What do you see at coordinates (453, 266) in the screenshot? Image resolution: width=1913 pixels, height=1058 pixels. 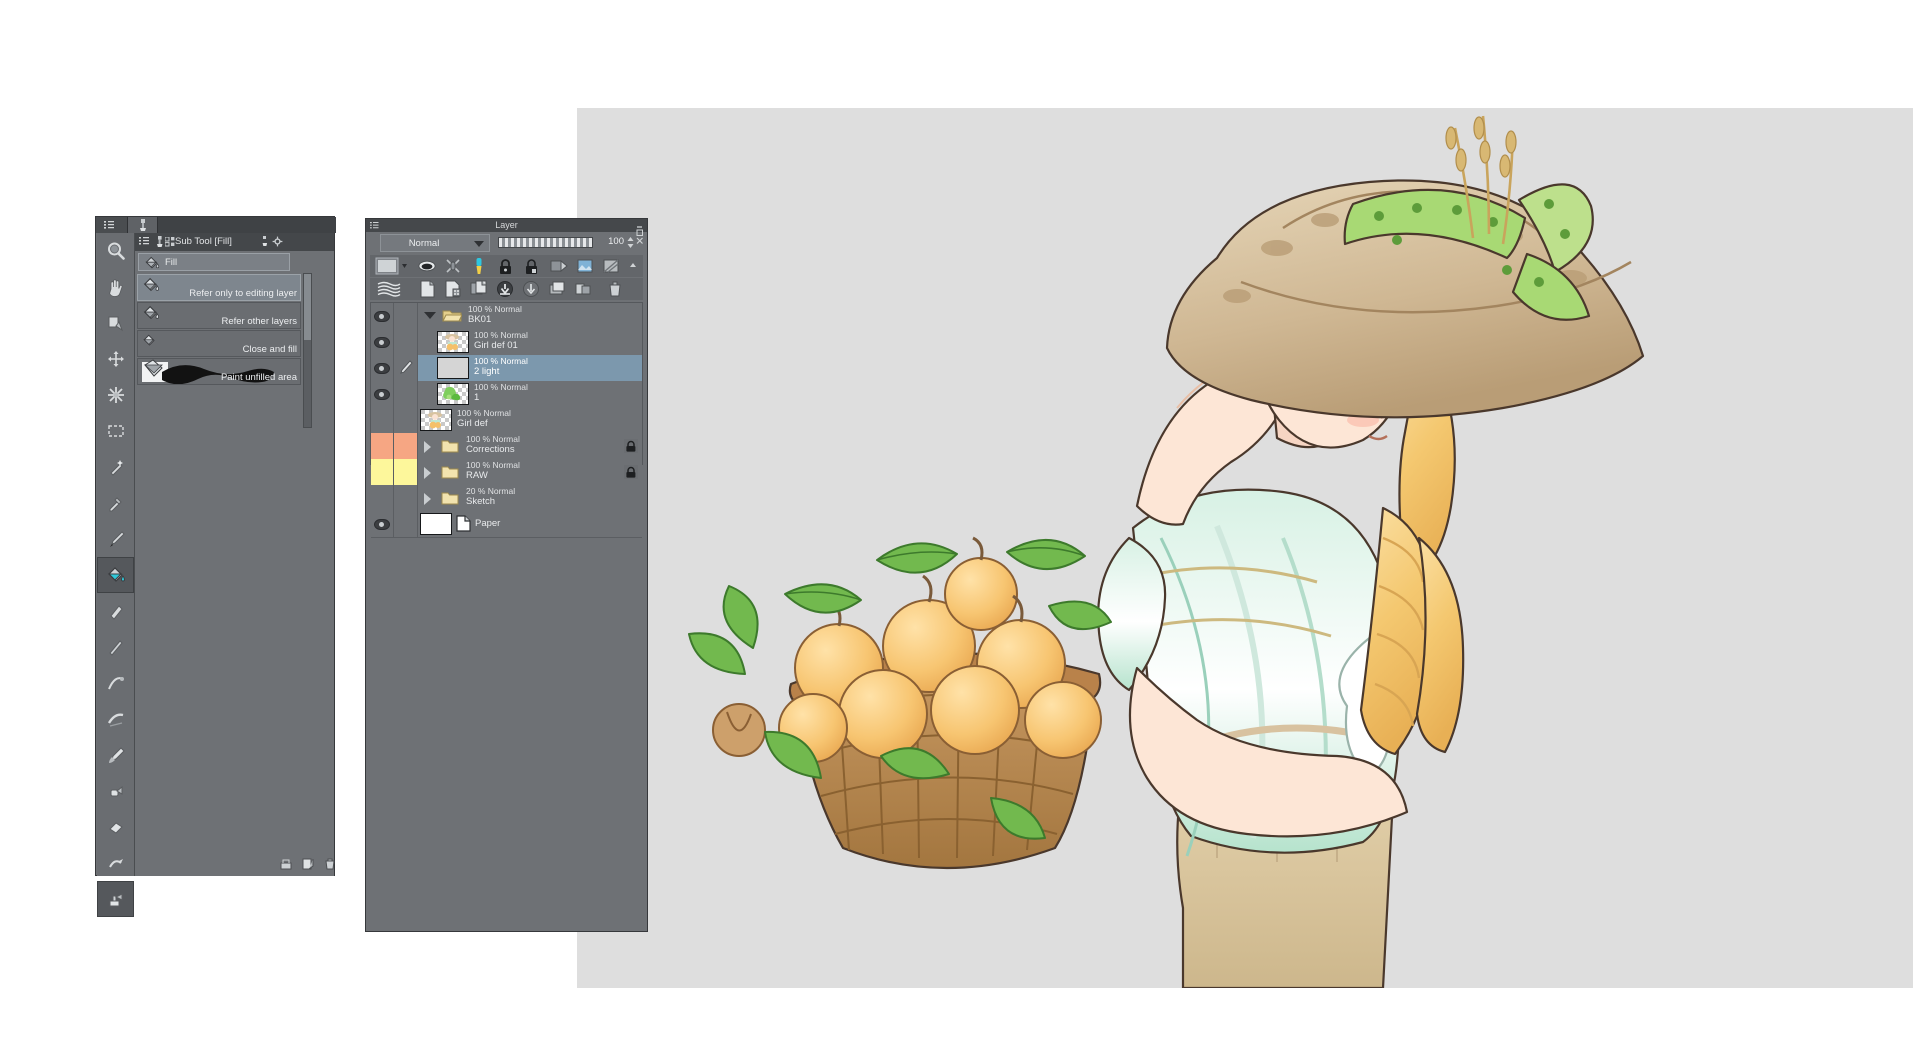 I see `mask-icon` at bounding box center [453, 266].